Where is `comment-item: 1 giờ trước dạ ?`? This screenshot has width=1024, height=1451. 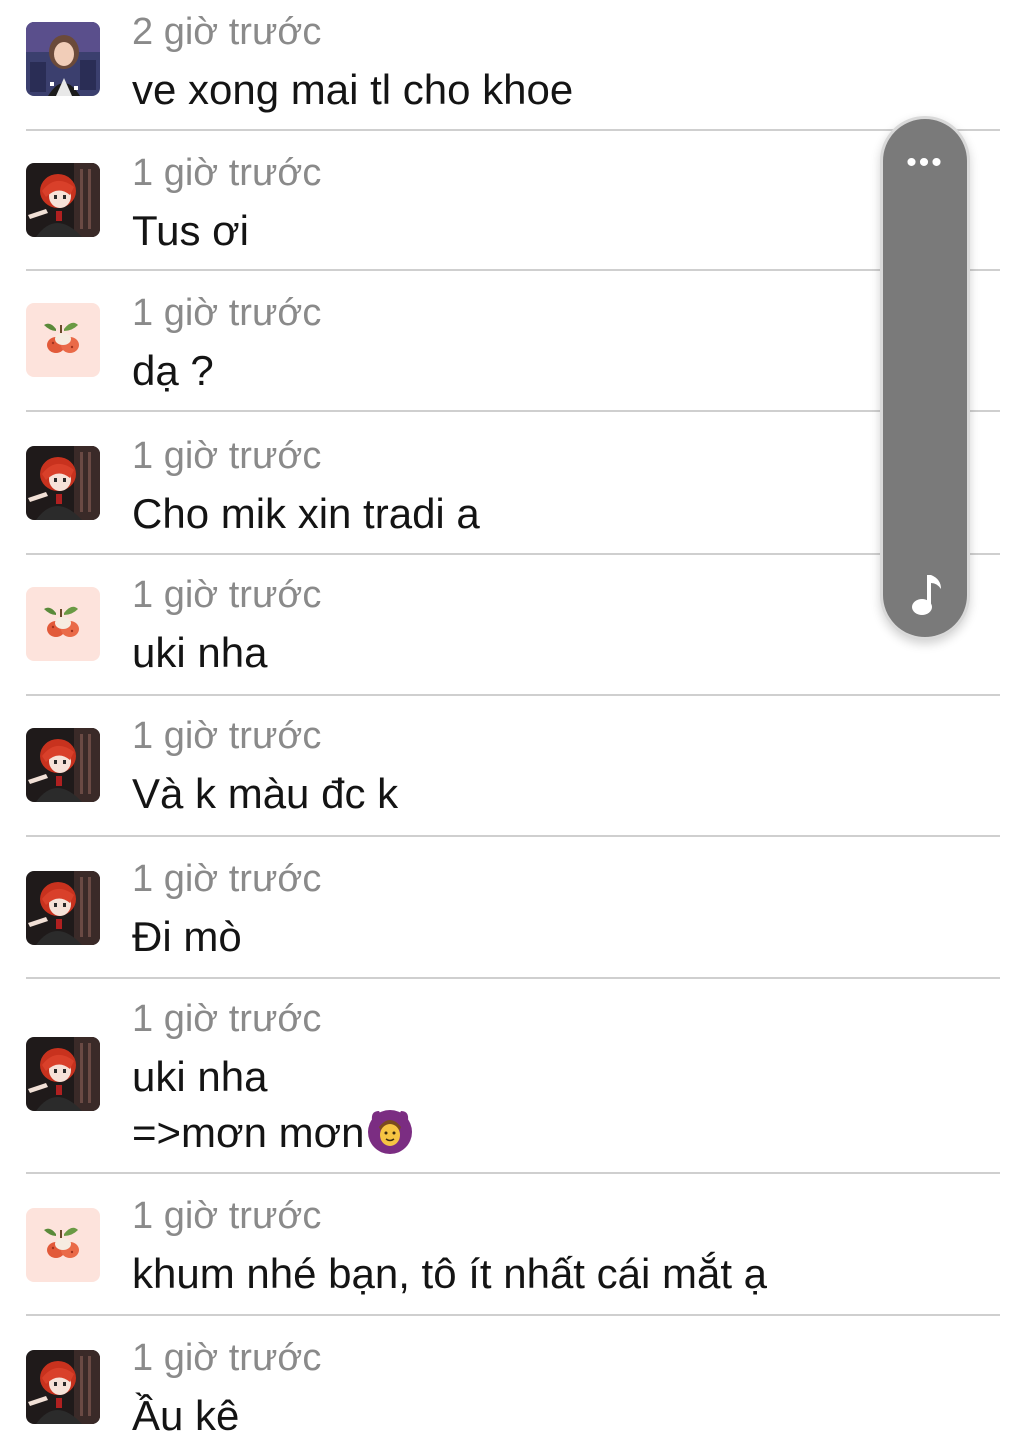 comment-item: 1 giờ trước dạ ? is located at coordinates (513, 341).